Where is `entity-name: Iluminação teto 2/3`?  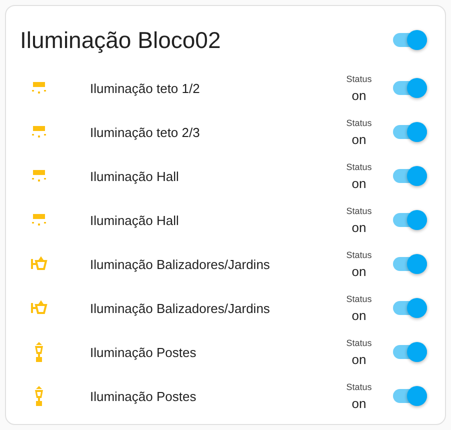 entity-name: Iluminação teto 2/3 is located at coordinates (145, 132).